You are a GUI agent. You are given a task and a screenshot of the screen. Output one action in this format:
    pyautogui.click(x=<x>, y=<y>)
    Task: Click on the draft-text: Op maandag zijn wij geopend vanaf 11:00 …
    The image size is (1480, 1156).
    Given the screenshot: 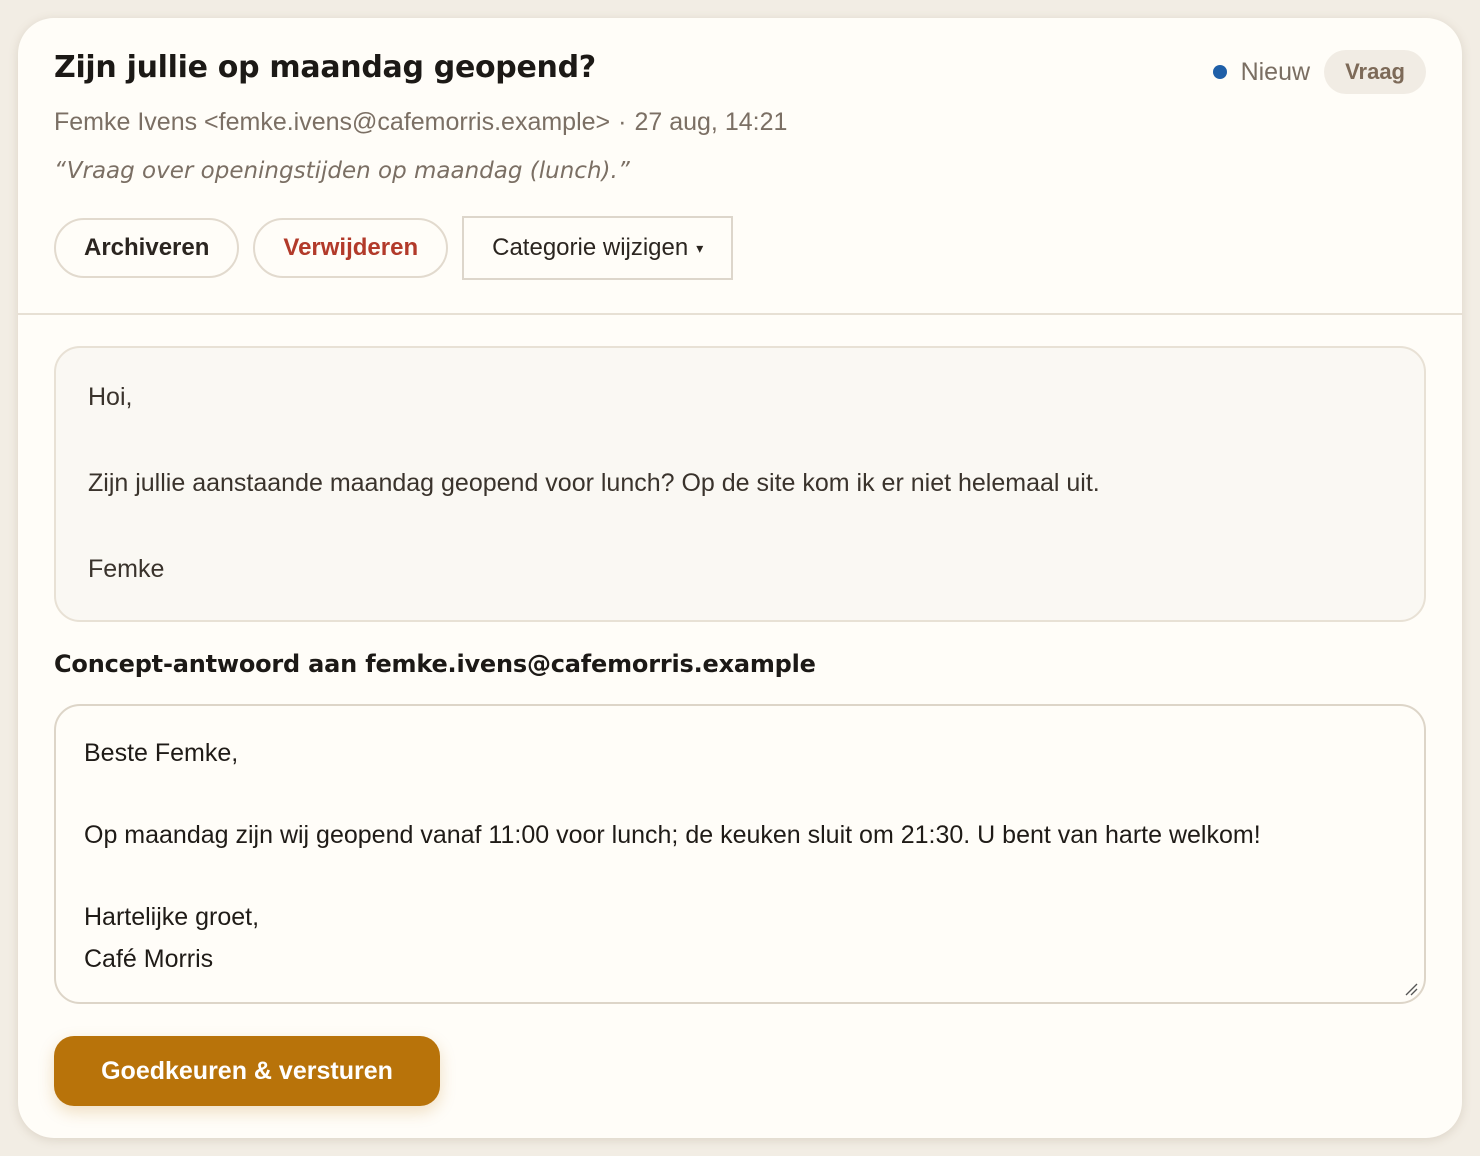 What is the action you would take?
    pyautogui.click(x=672, y=835)
    